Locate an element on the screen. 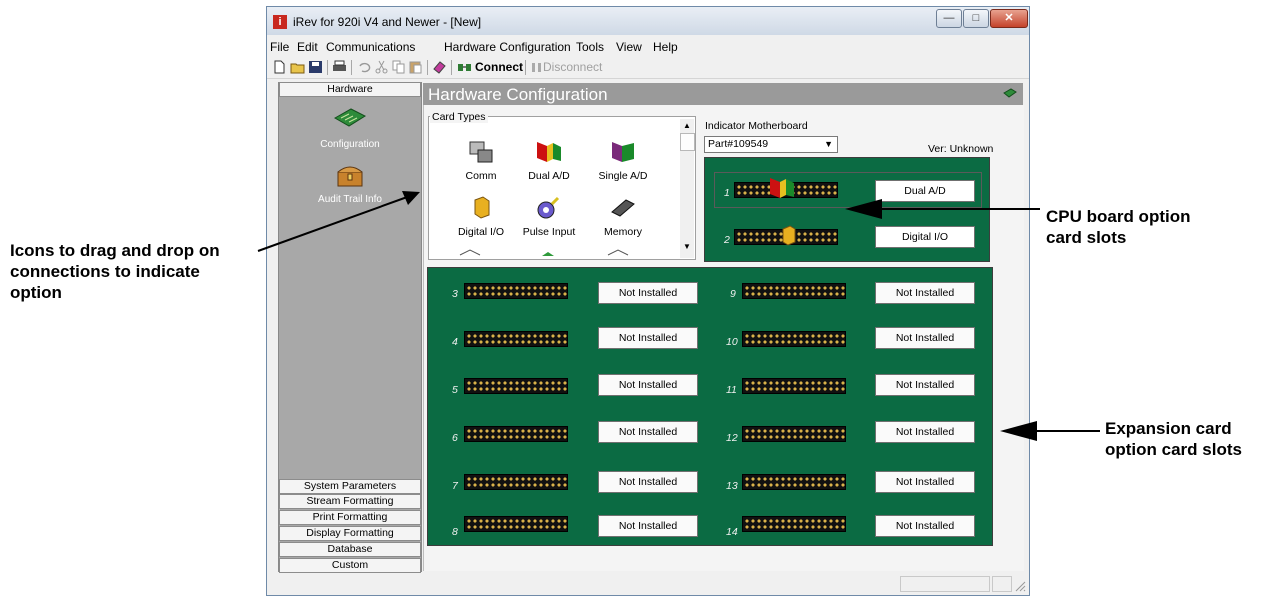 The height and width of the screenshot is (596, 1267). window-title: iRev for 920i V4 and Newer - [New] is located at coordinates (387, 22).